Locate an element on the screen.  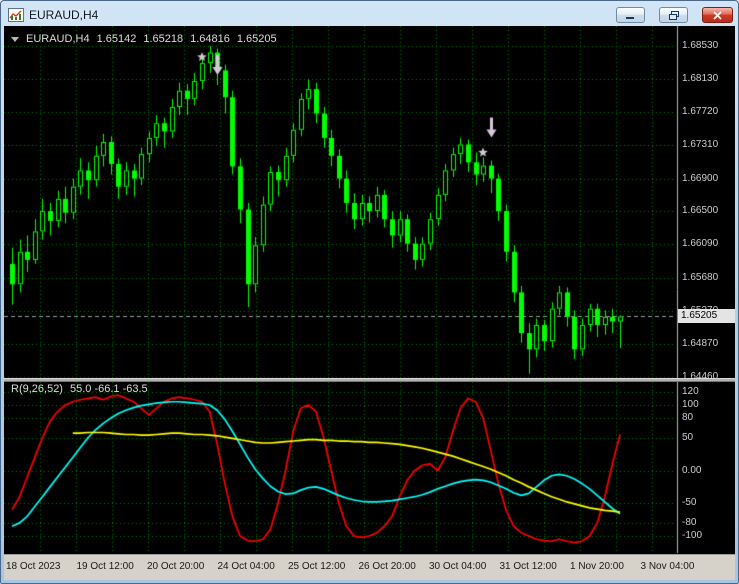
minimize-icon is located at coordinates (630, 17).